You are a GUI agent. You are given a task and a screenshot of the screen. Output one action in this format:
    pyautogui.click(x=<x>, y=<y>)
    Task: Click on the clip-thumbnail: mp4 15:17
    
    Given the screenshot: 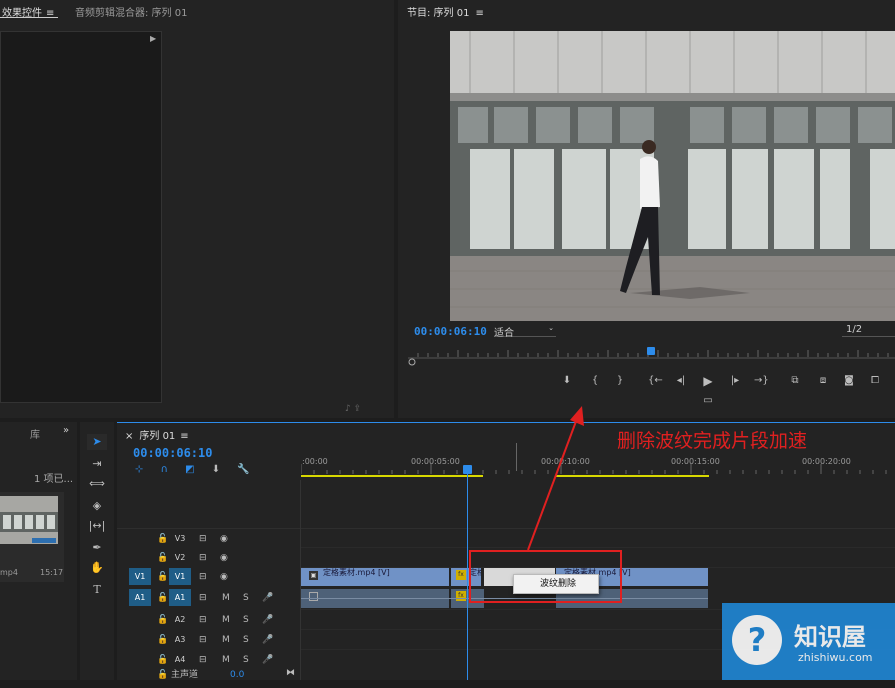 What is the action you would take?
    pyautogui.click(x=32, y=537)
    